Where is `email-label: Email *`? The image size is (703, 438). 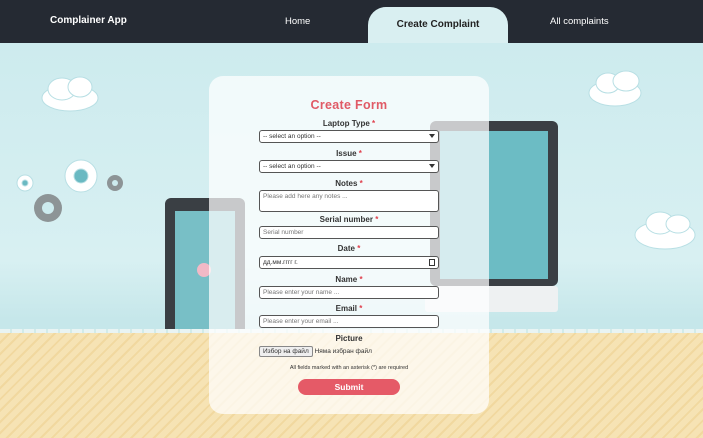 email-label: Email * is located at coordinates (349, 308).